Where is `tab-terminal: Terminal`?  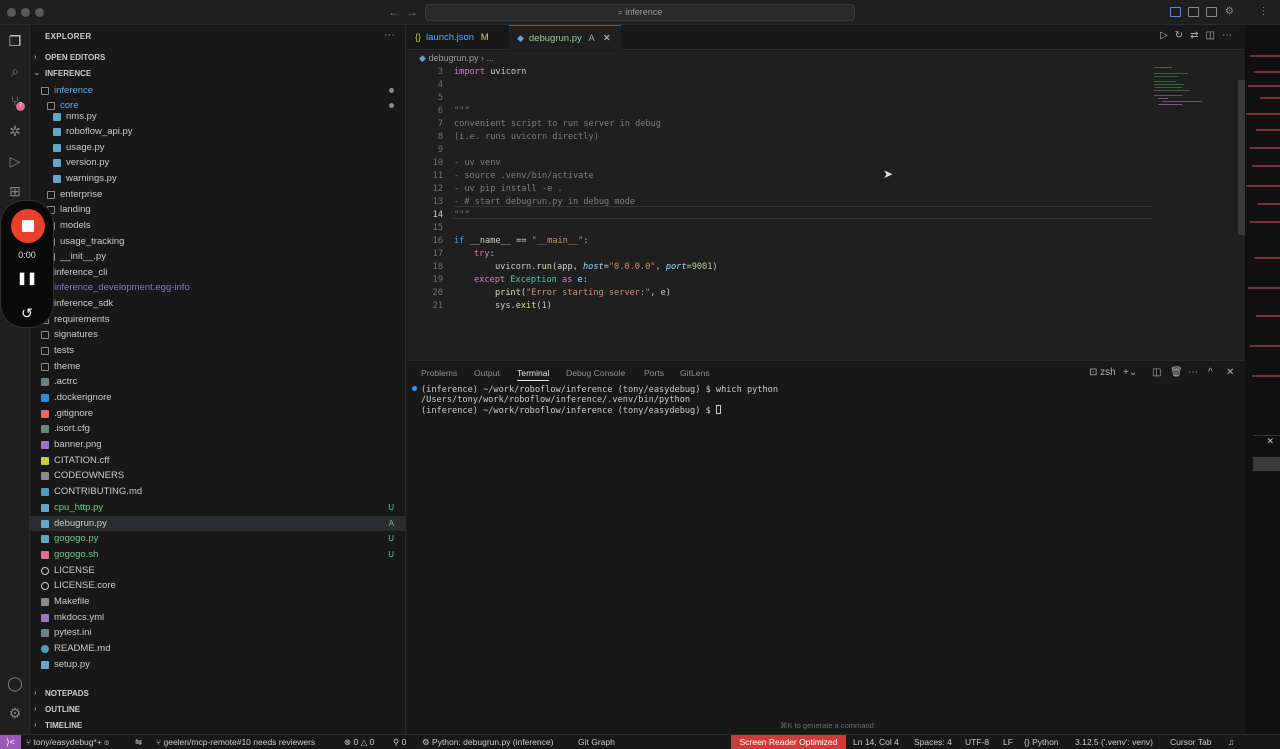
tab-terminal: Terminal is located at coordinates (533, 374).